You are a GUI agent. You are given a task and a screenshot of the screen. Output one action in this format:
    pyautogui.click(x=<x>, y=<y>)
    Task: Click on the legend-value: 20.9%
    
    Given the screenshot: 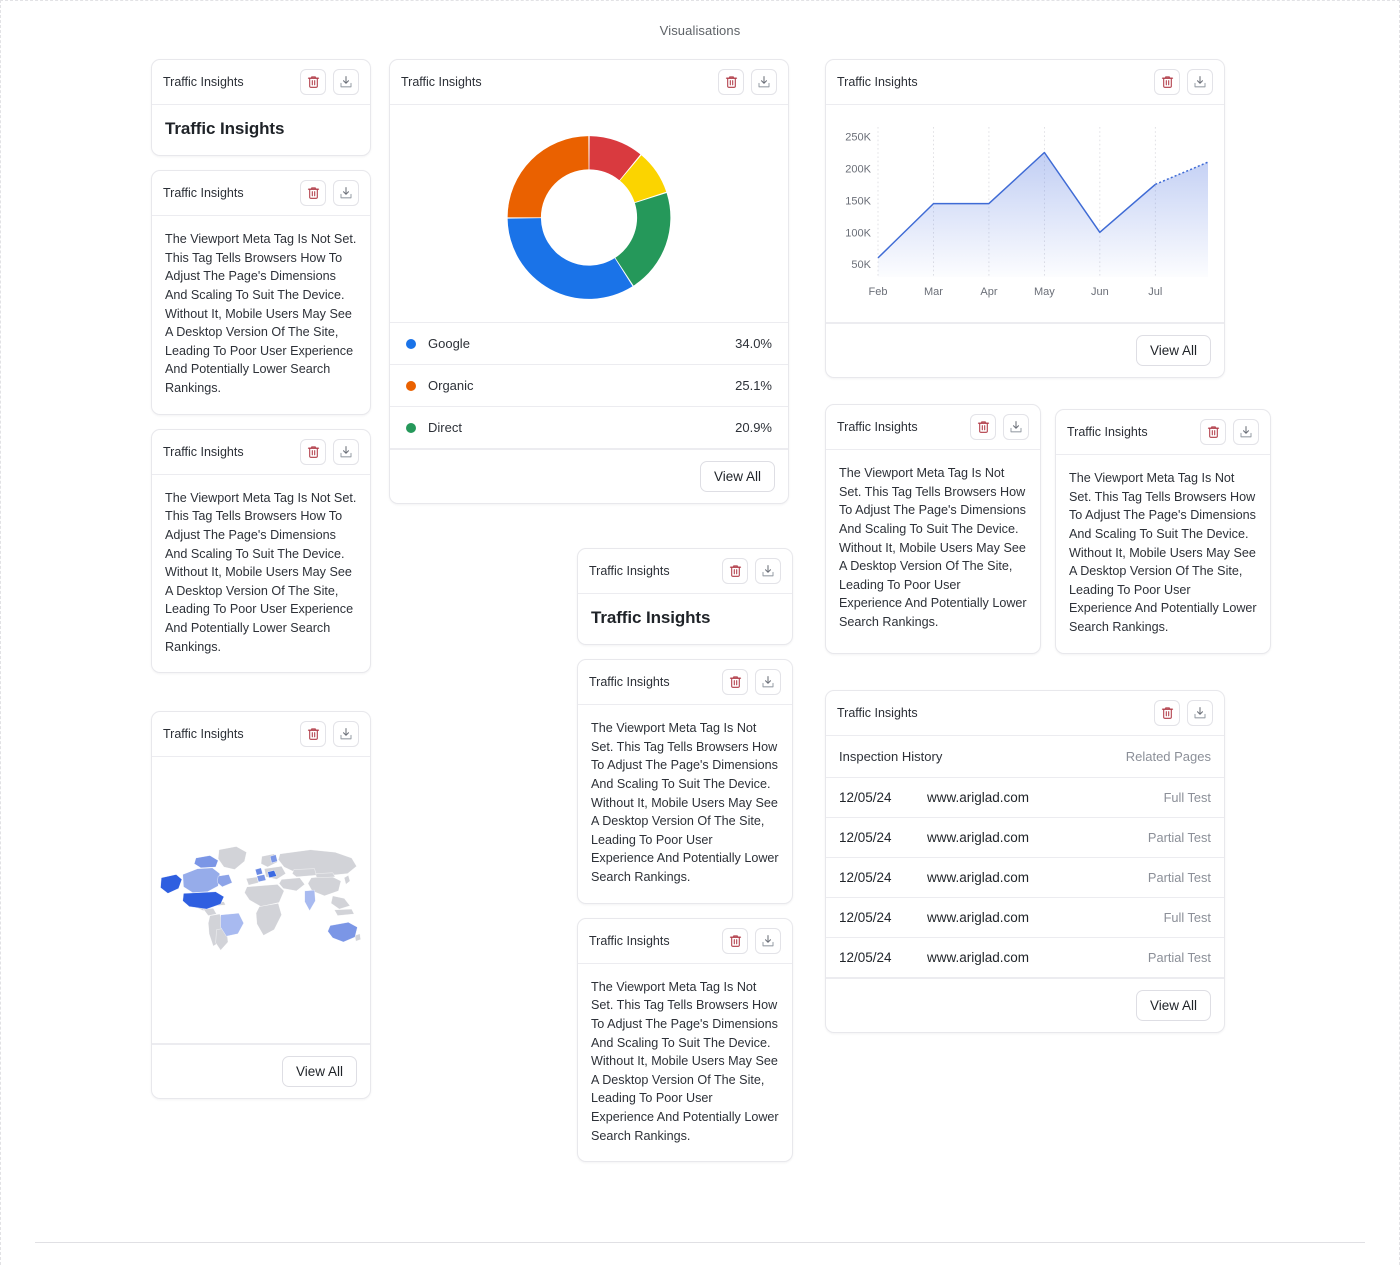 What is the action you would take?
    pyautogui.click(x=753, y=427)
    